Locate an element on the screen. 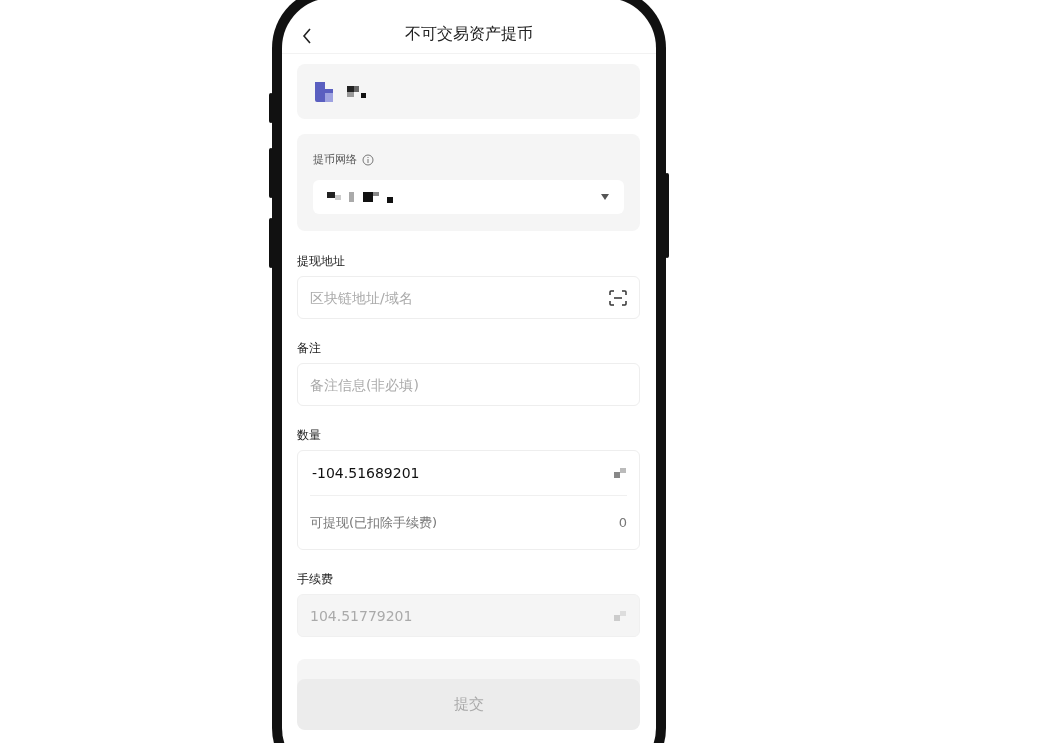 Image resolution: width=1042 pixels, height=743 pixels. coin-card is located at coordinates (468, 91).